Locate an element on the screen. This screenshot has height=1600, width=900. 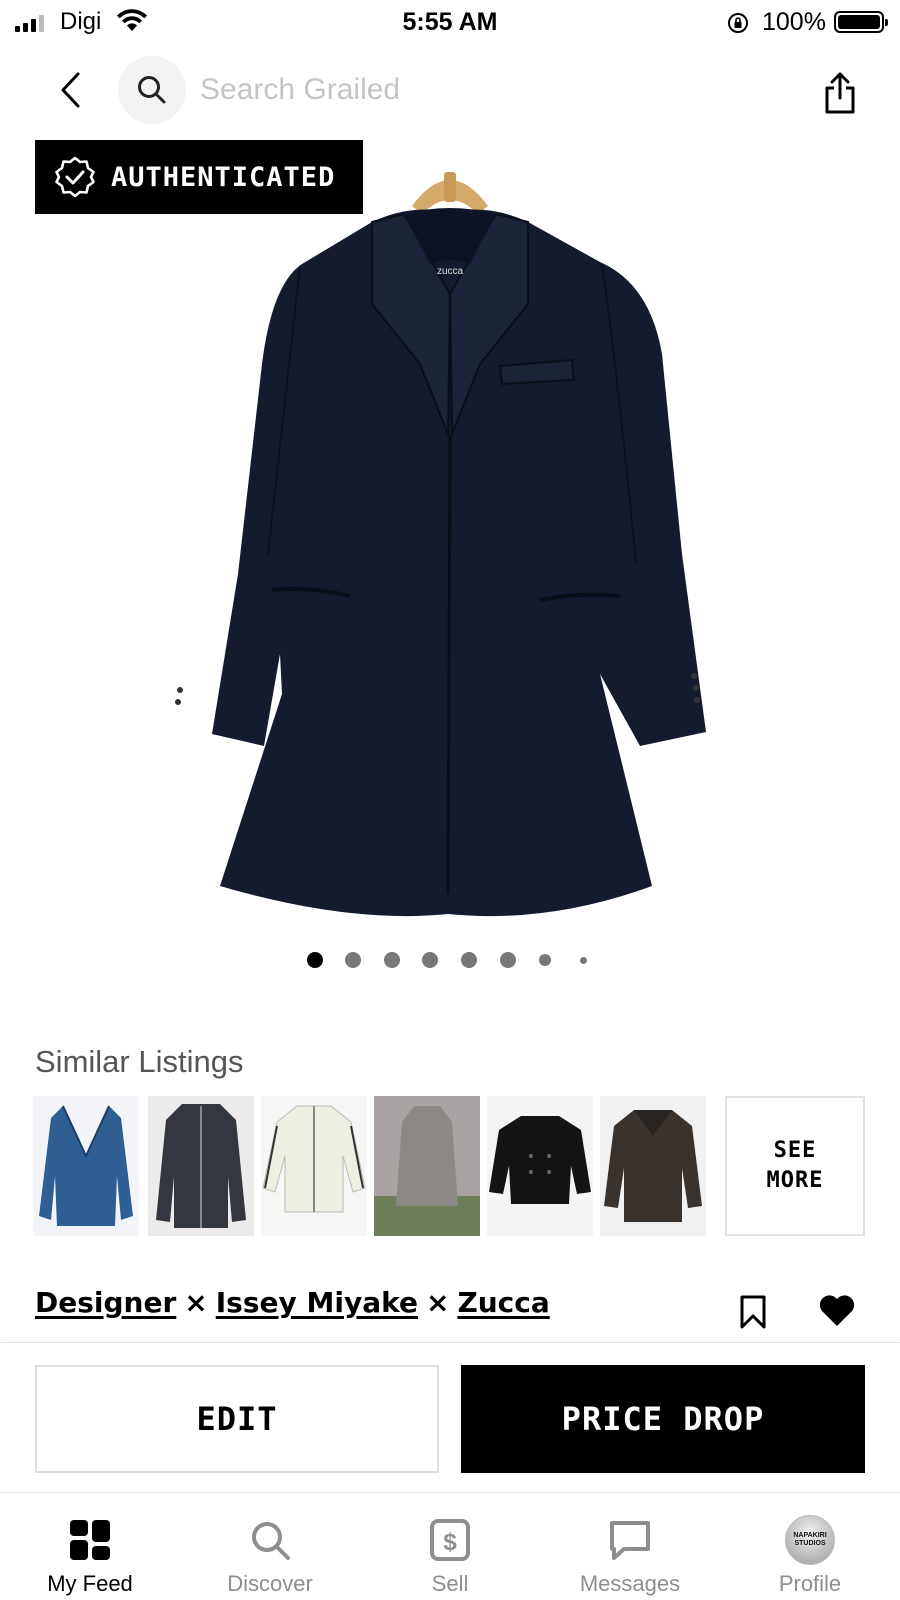
garment-label: zucca is located at coordinates (450, 271).